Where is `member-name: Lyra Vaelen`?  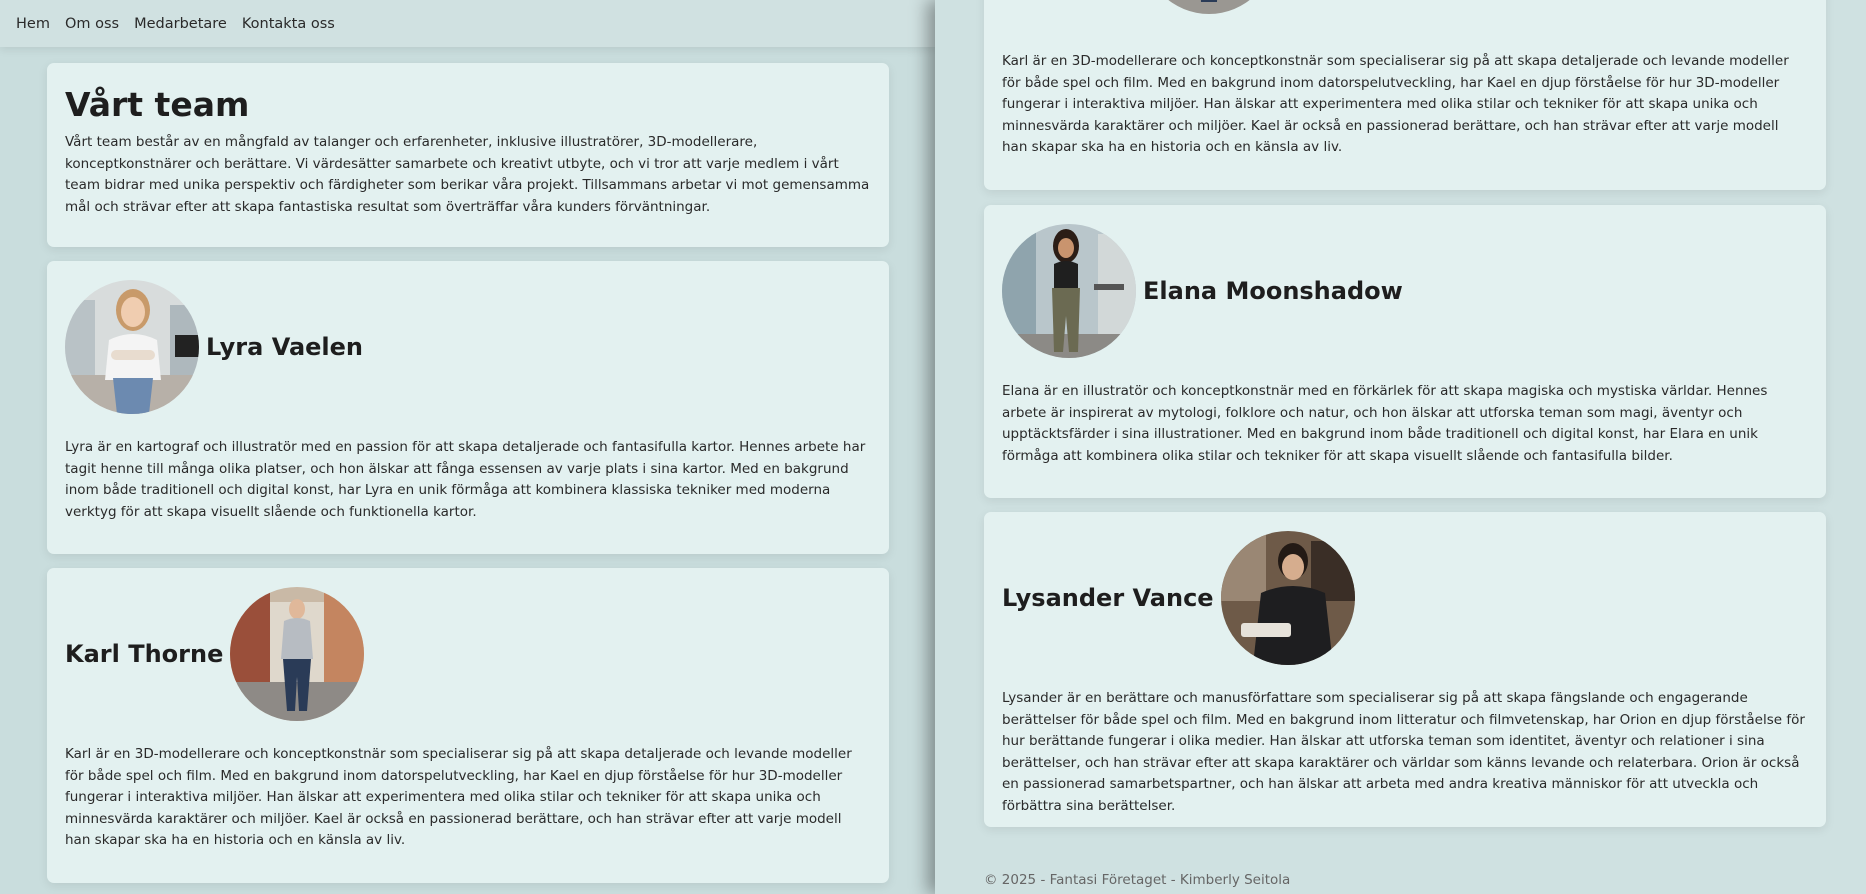
member-name: Lyra Vaelen is located at coordinates (285, 347).